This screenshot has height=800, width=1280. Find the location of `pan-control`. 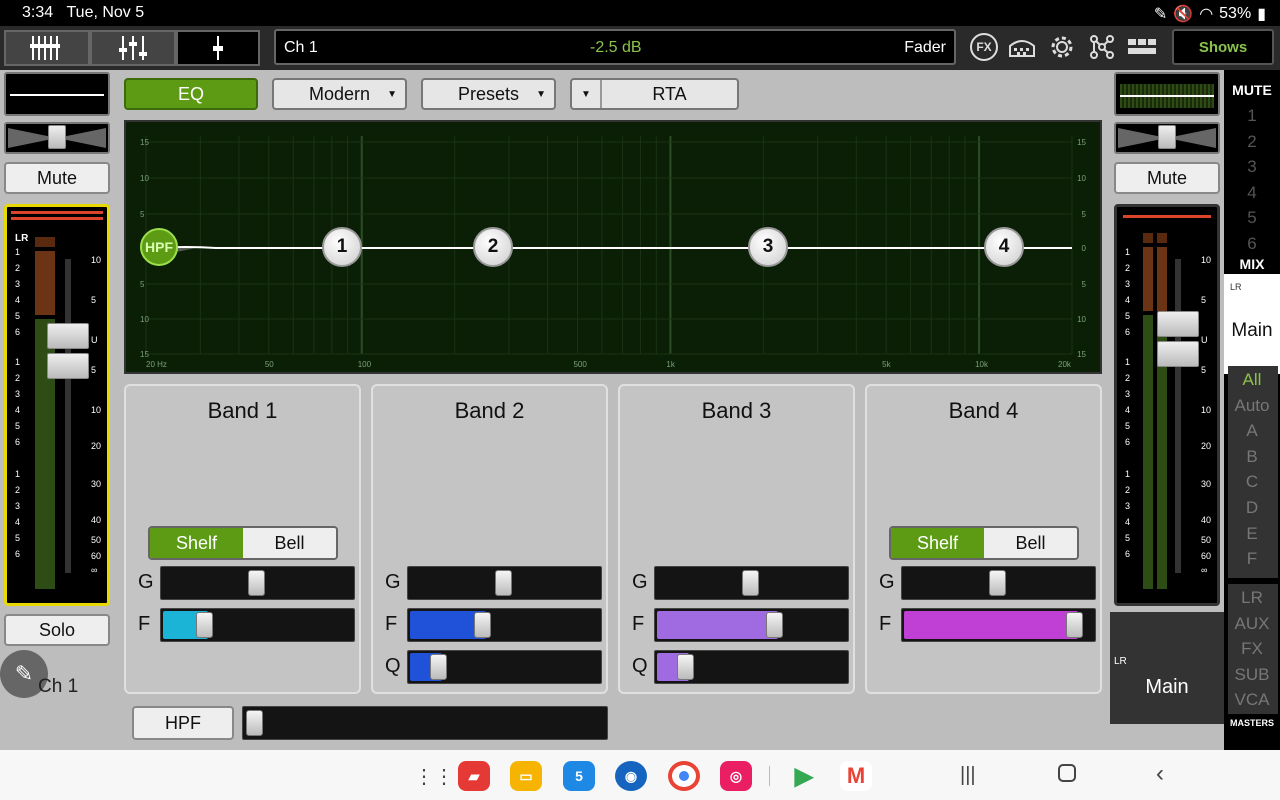

pan-control is located at coordinates (57, 138).